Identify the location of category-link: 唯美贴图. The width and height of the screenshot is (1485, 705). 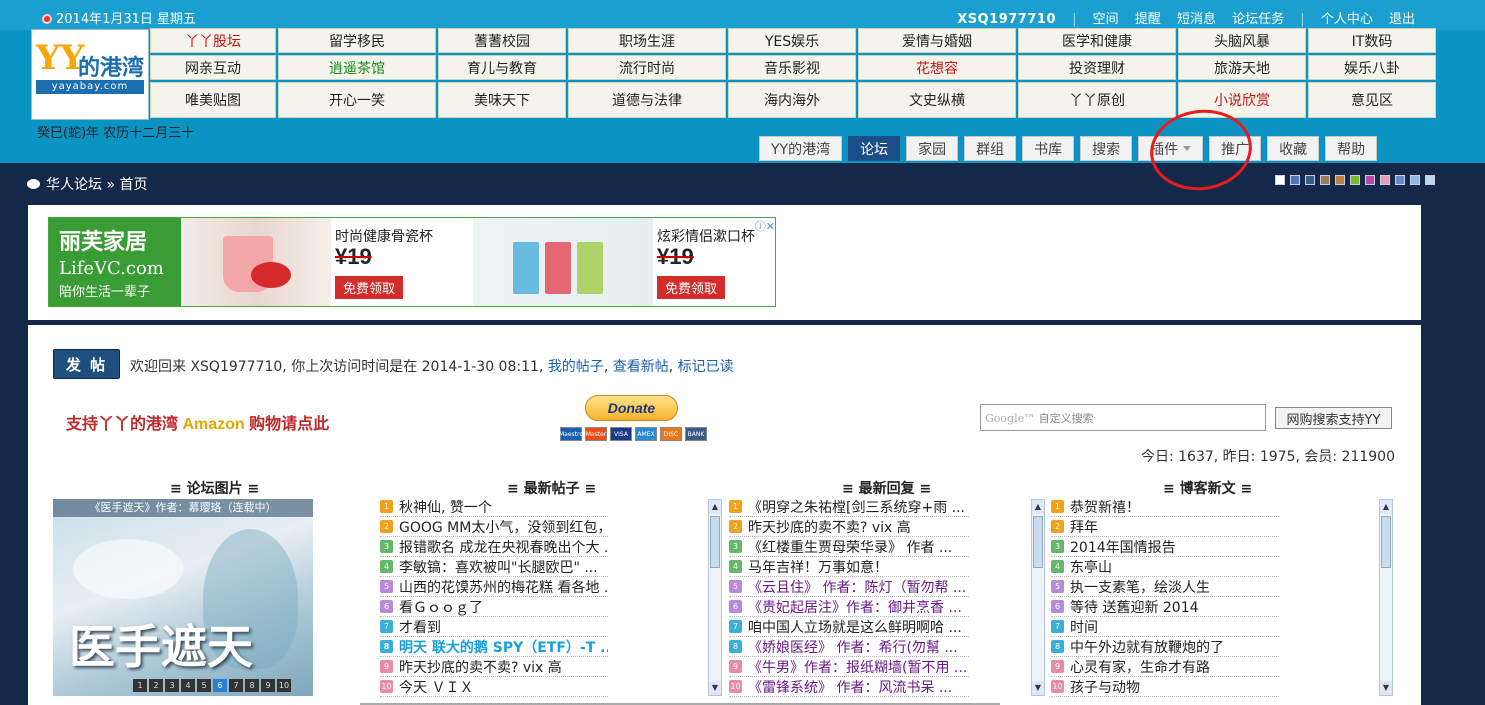
(213, 100).